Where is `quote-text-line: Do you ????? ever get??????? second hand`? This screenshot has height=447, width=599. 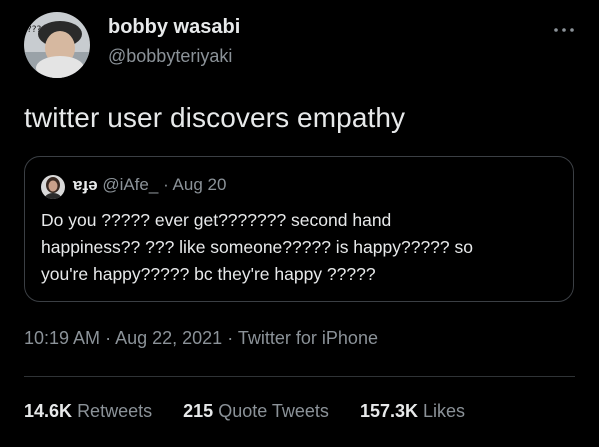 quote-text-line: Do you ????? ever get??????? second hand is located at coordinates (216, 220).